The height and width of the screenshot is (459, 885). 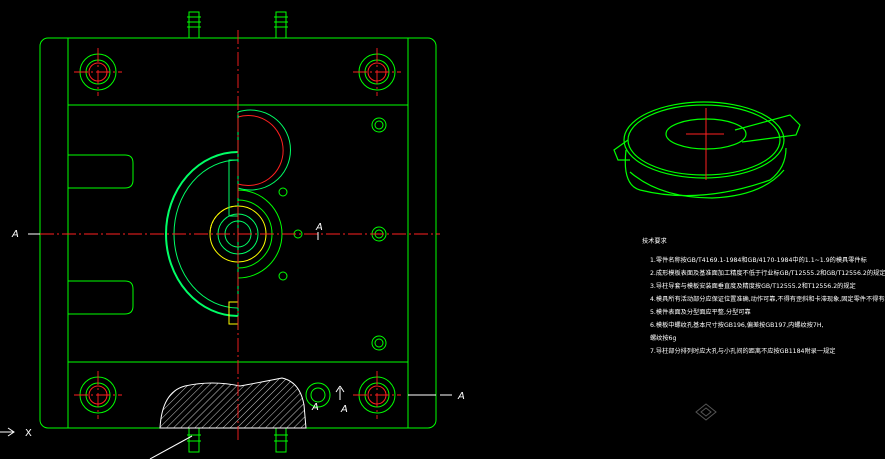 What do you see at coordinates (315, 407) in the screenshot?
I see `section-label-lower-center: A` at bounding box center [315, 407].